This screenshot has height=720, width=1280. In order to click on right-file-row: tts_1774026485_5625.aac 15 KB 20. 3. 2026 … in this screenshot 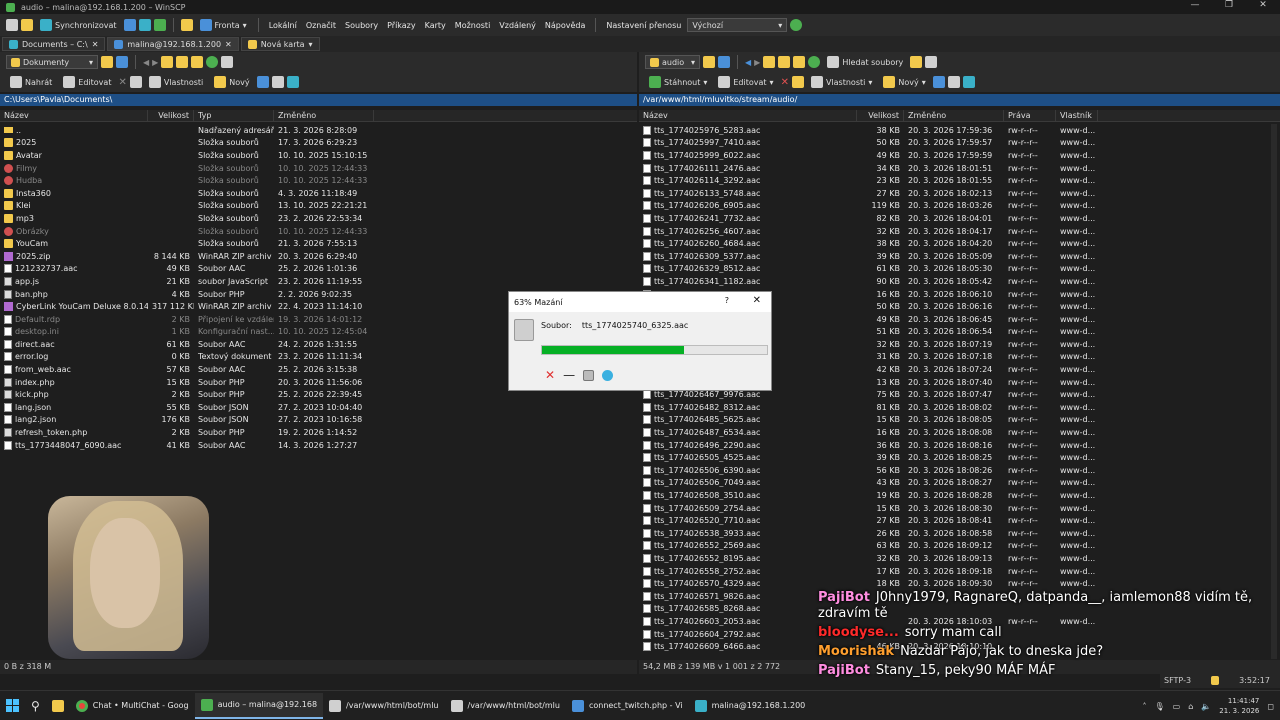, I will do `click(954, 420)`.